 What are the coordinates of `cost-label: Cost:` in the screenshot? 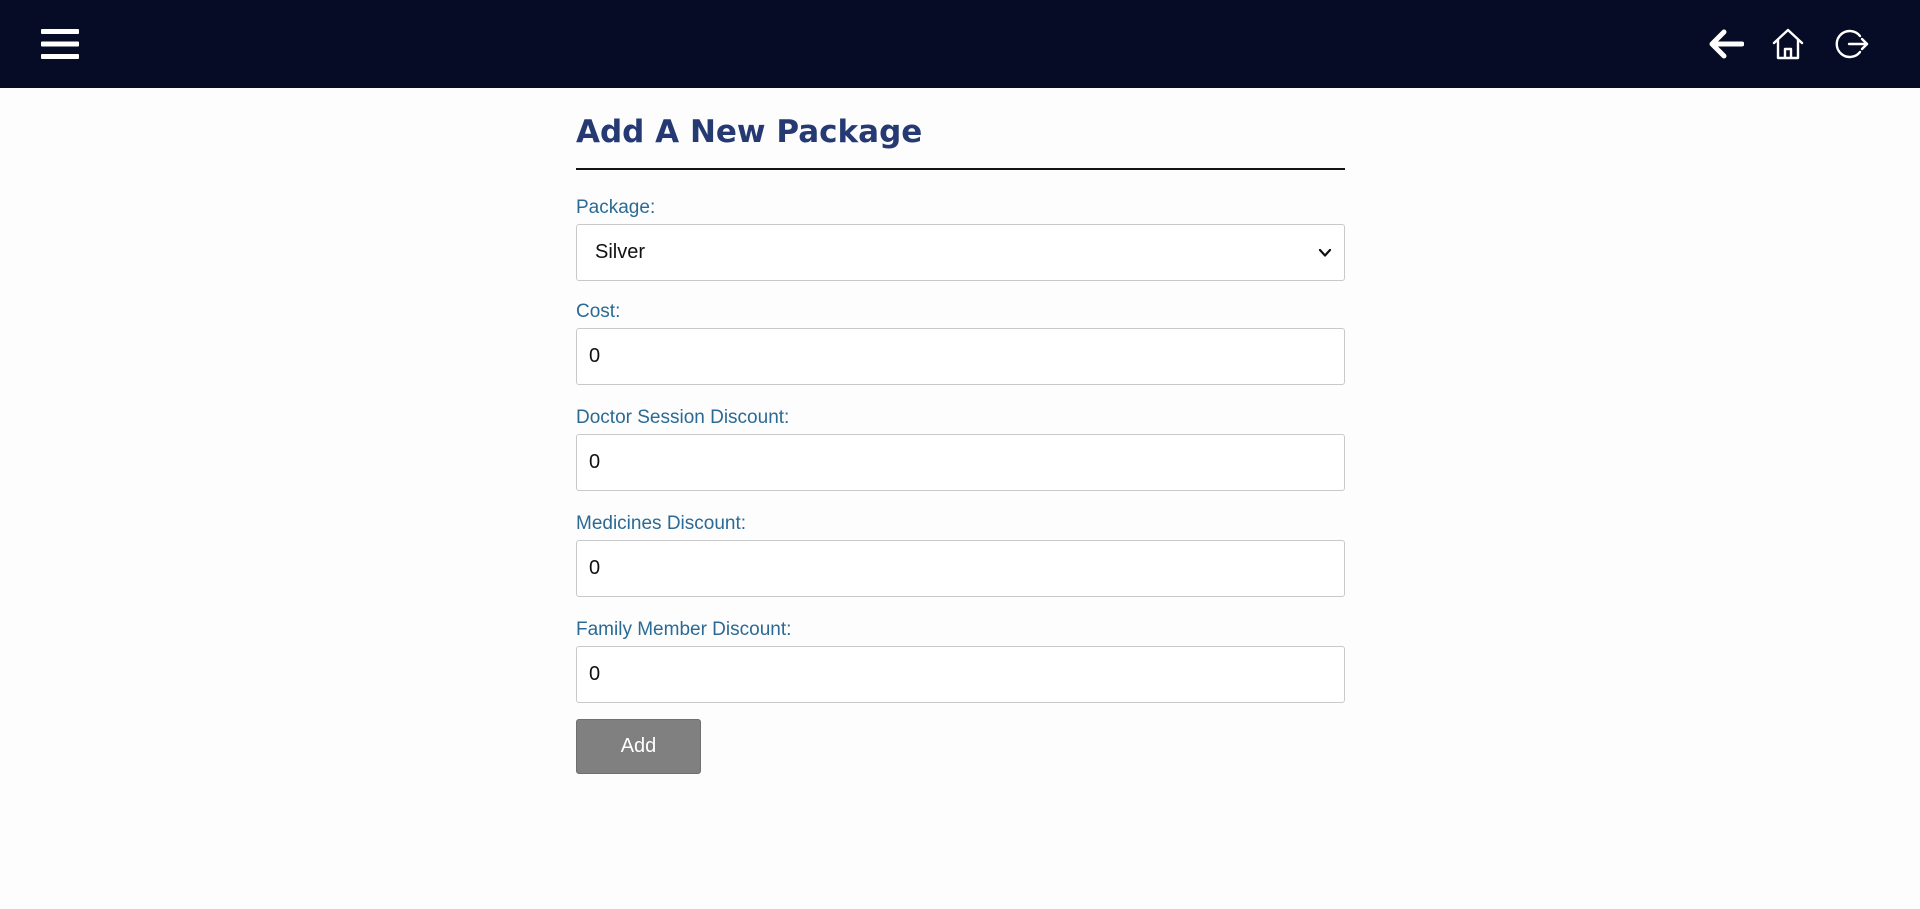 It's located at (598, 311).